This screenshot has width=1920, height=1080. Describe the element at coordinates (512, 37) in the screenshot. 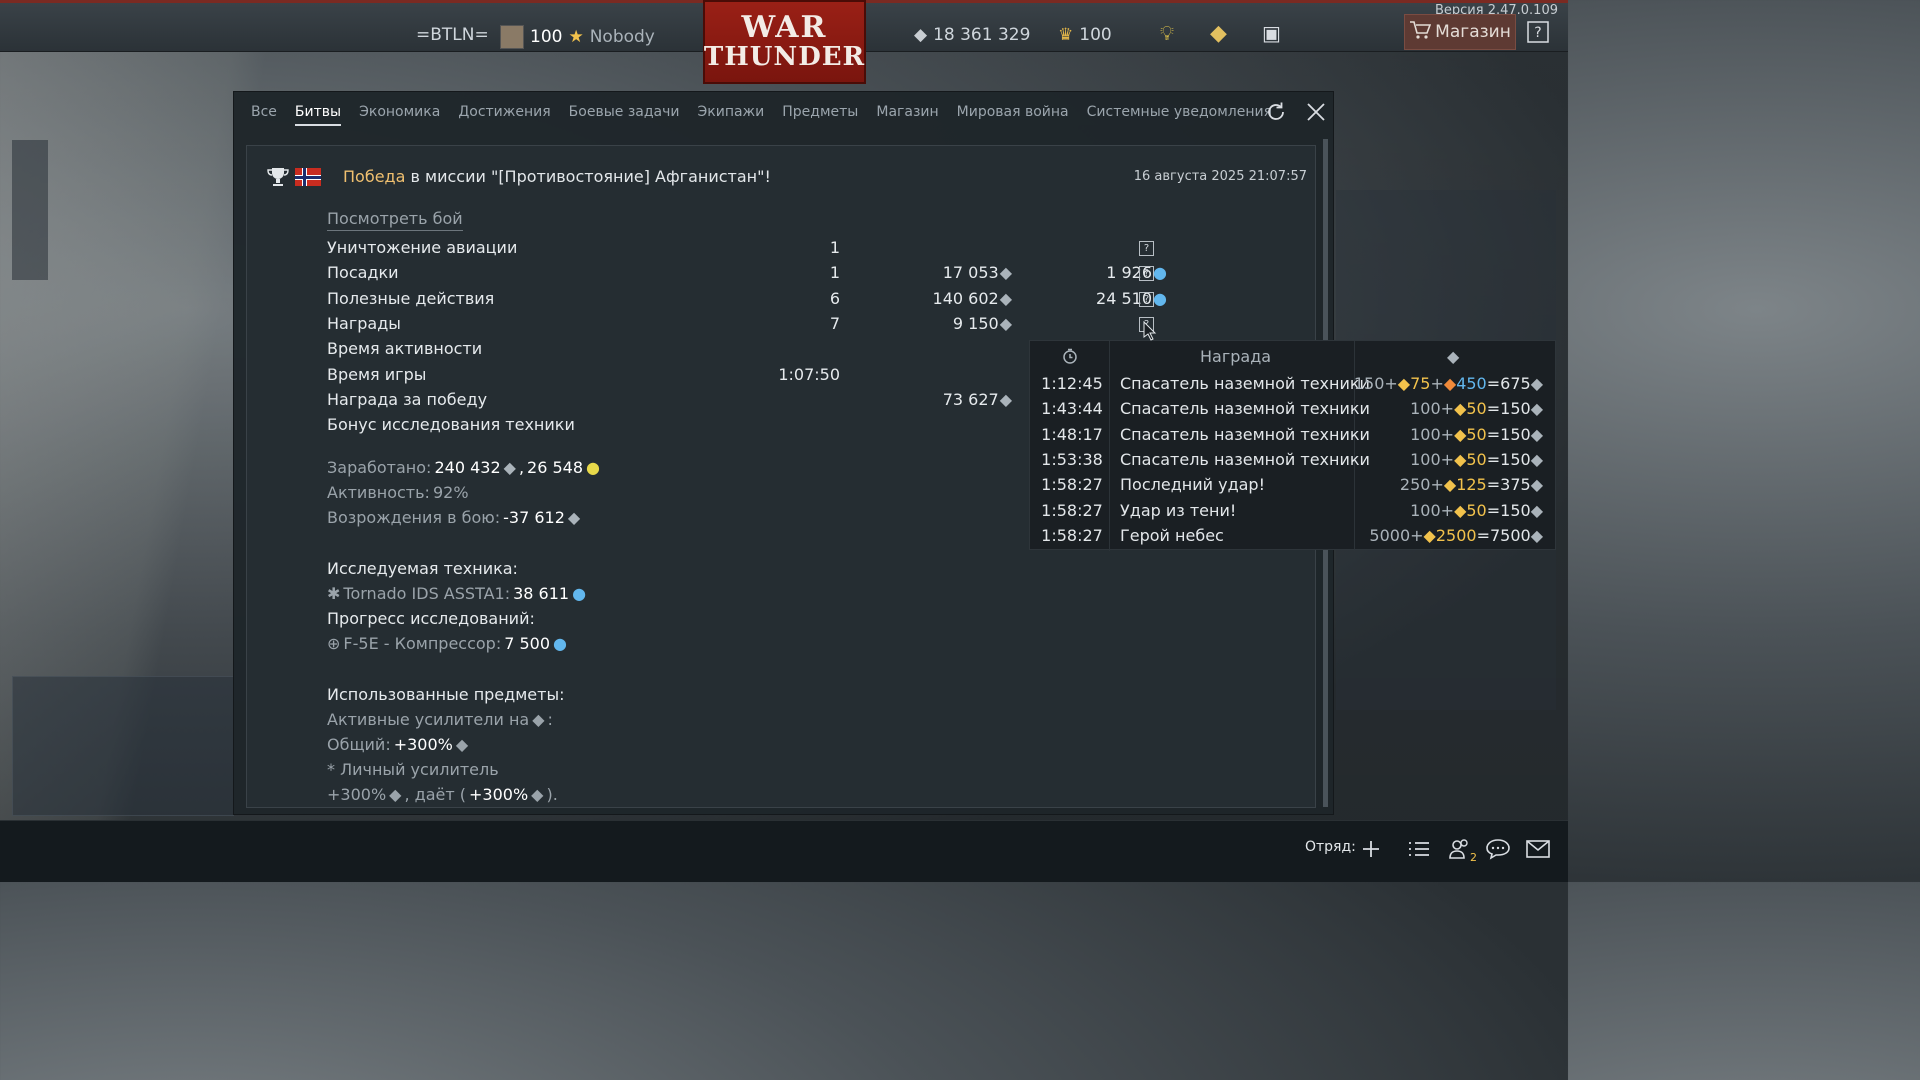

I see `avatar` at that location.